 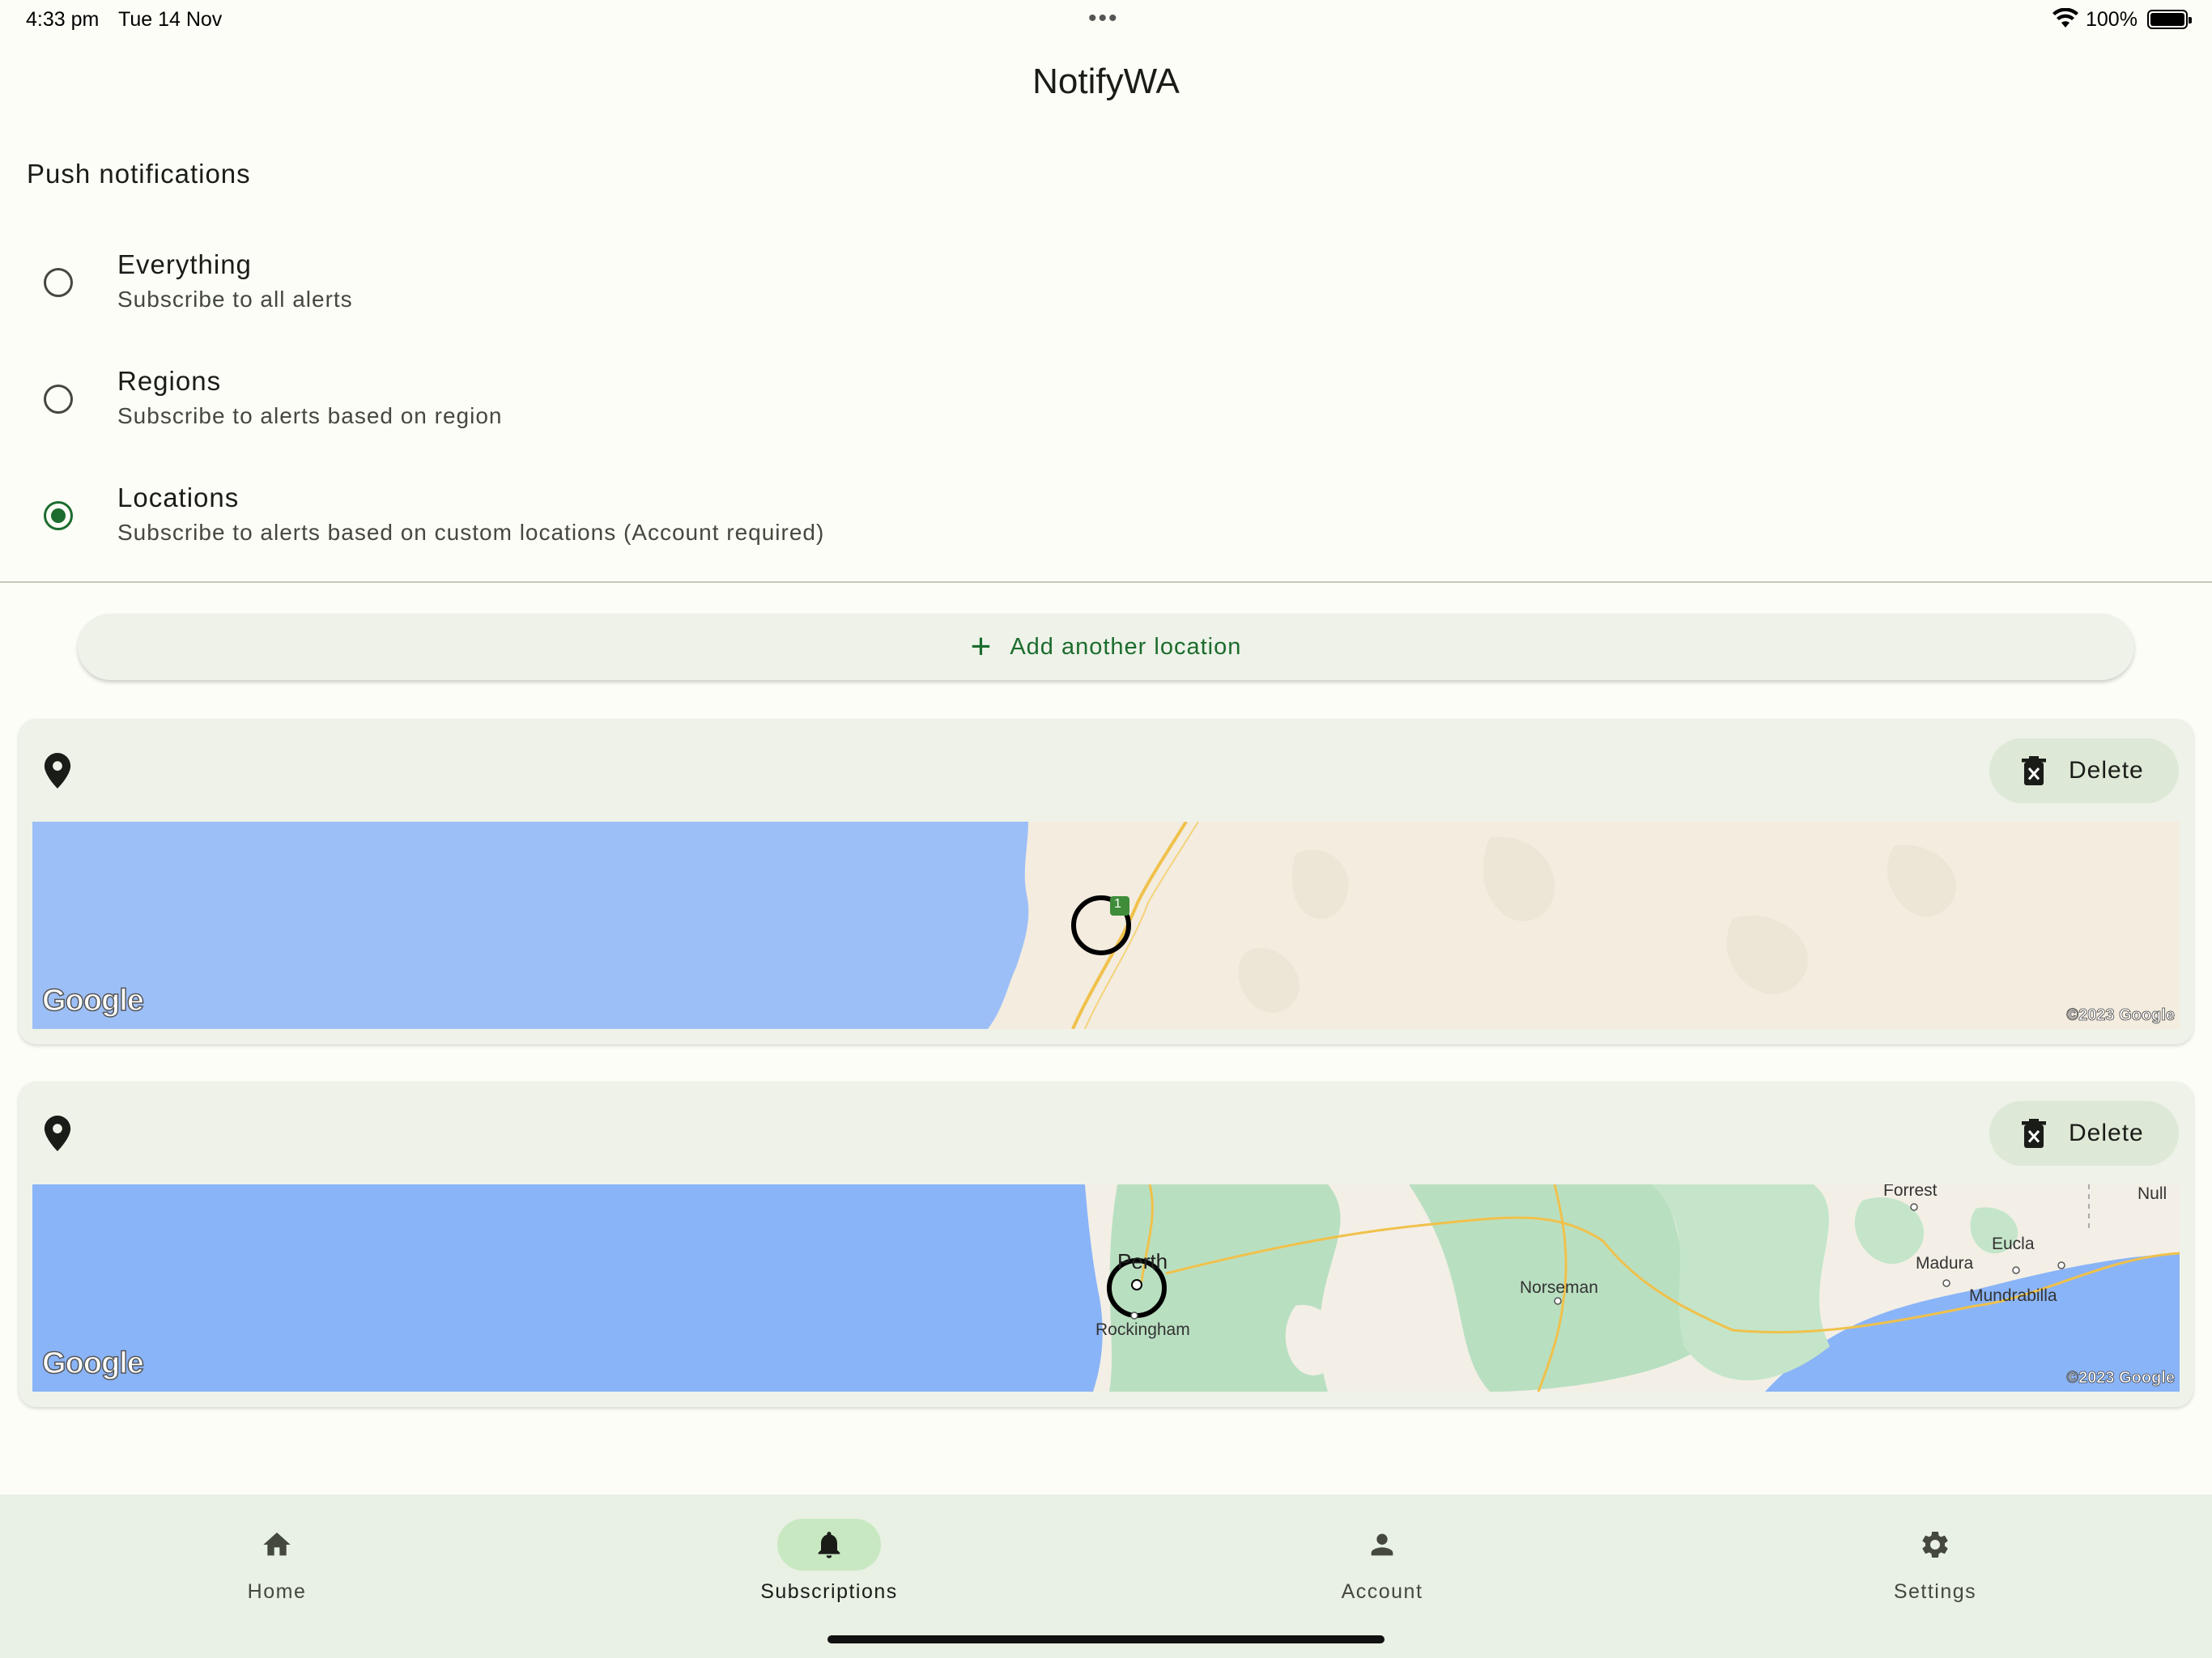 I want to click on map-label-madura: Madura, so click(x=1945, y=1263).